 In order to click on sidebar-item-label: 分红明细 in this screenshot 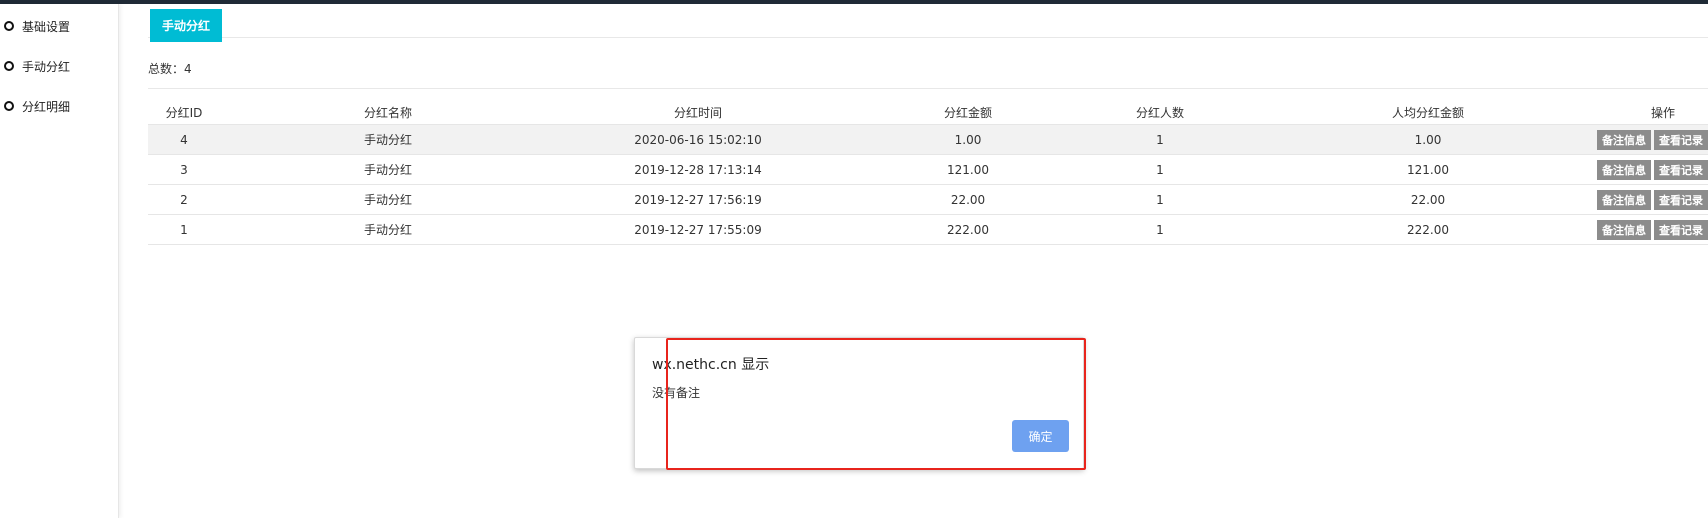, I will do `click(46, 106)`.